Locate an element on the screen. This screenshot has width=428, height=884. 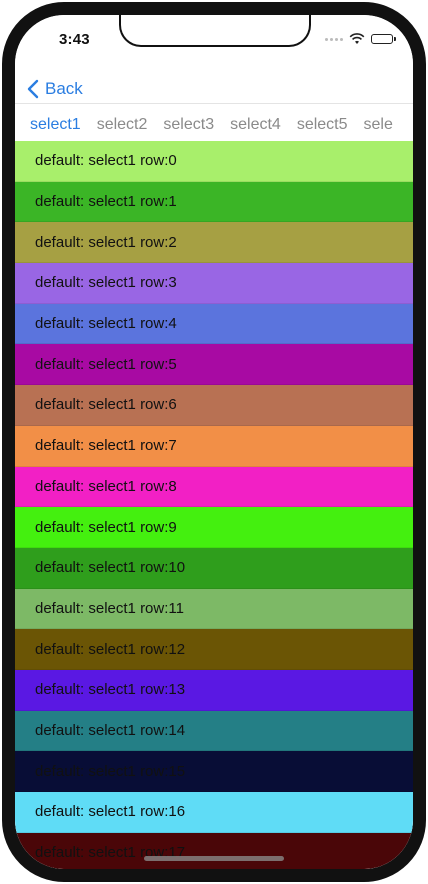
row-label: default: select1 row:2 is located at coordinates (106, 242).